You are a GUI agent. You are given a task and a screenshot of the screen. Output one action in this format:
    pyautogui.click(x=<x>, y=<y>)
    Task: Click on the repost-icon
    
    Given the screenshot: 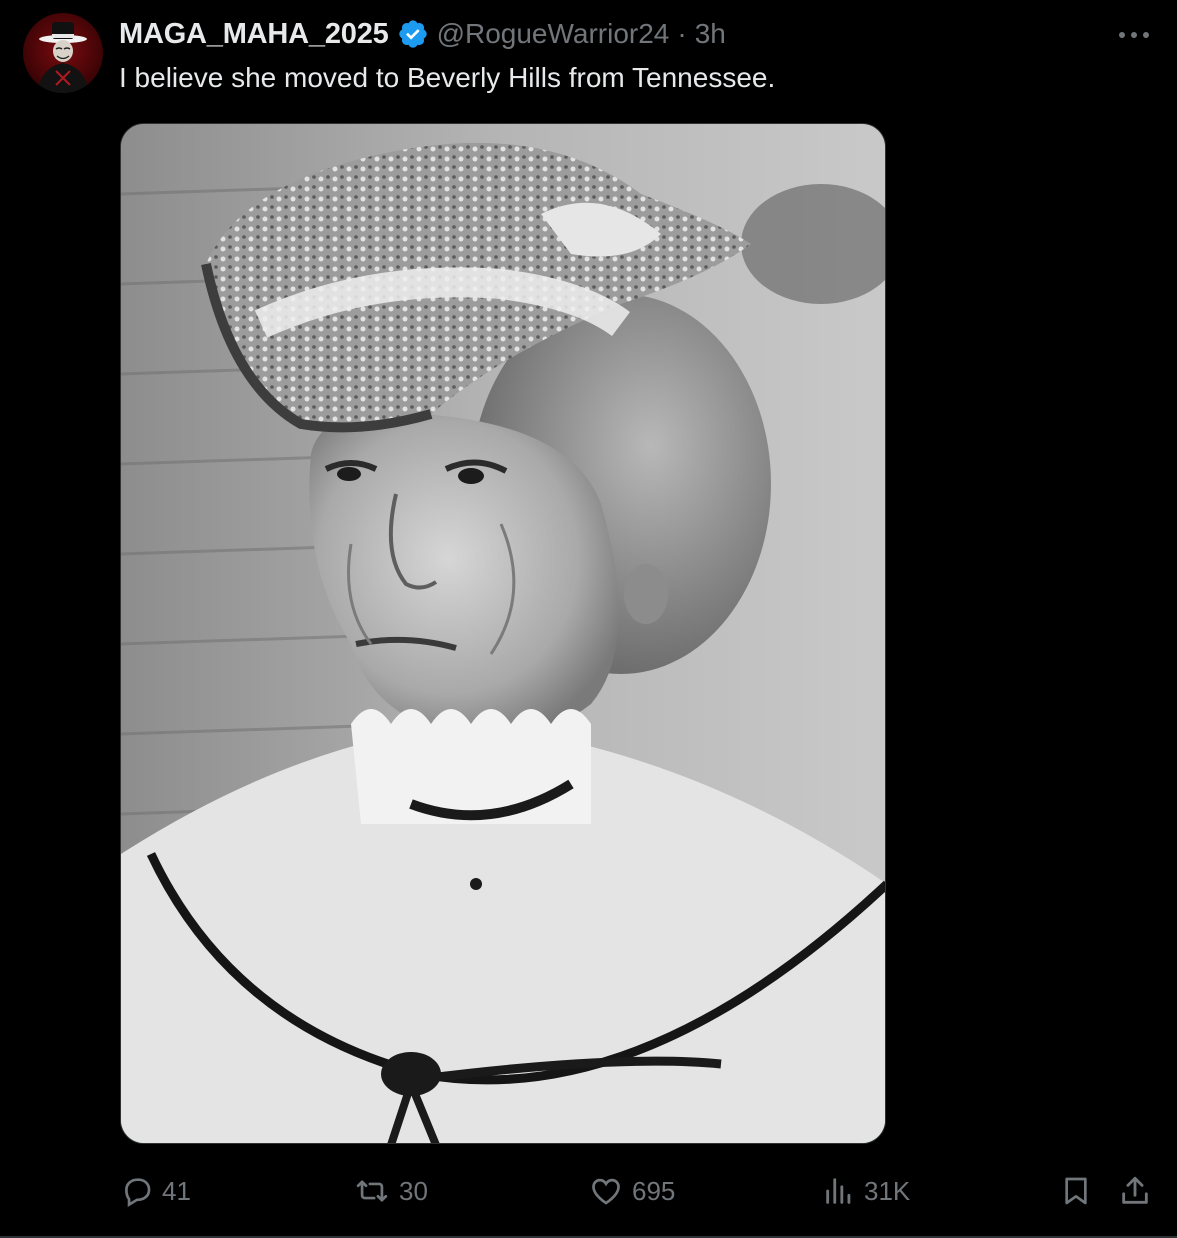 What is the action you would take?
    pyautogui.click(x=372, y=1191)
    